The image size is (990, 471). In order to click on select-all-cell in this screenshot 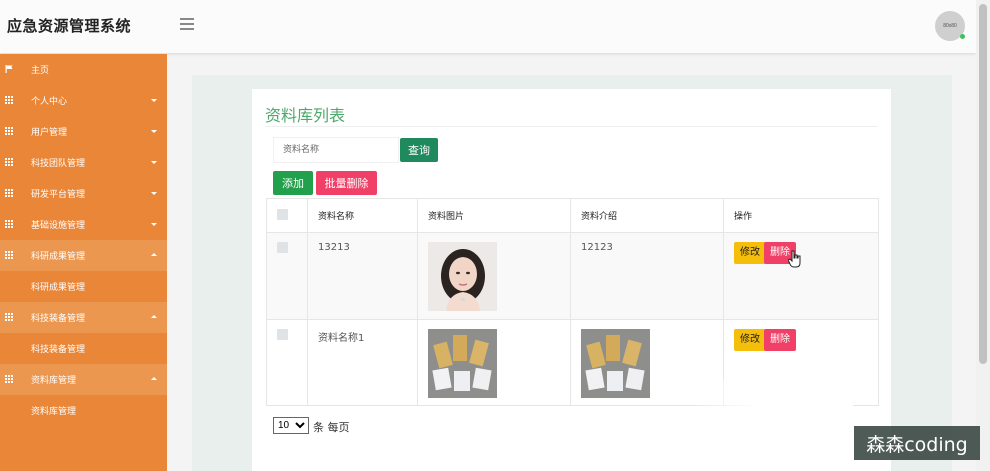, I will do `click(287, 215)`.